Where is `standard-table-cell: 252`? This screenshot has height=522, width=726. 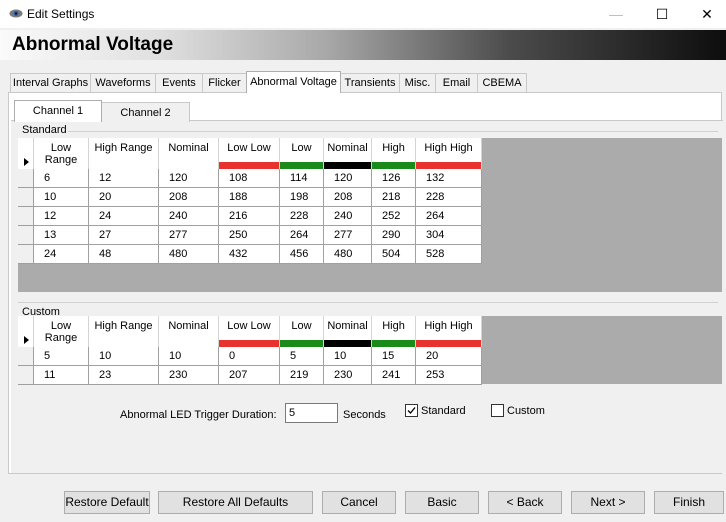 standard-table-cell: 252 is located at coordinates (394, 216).